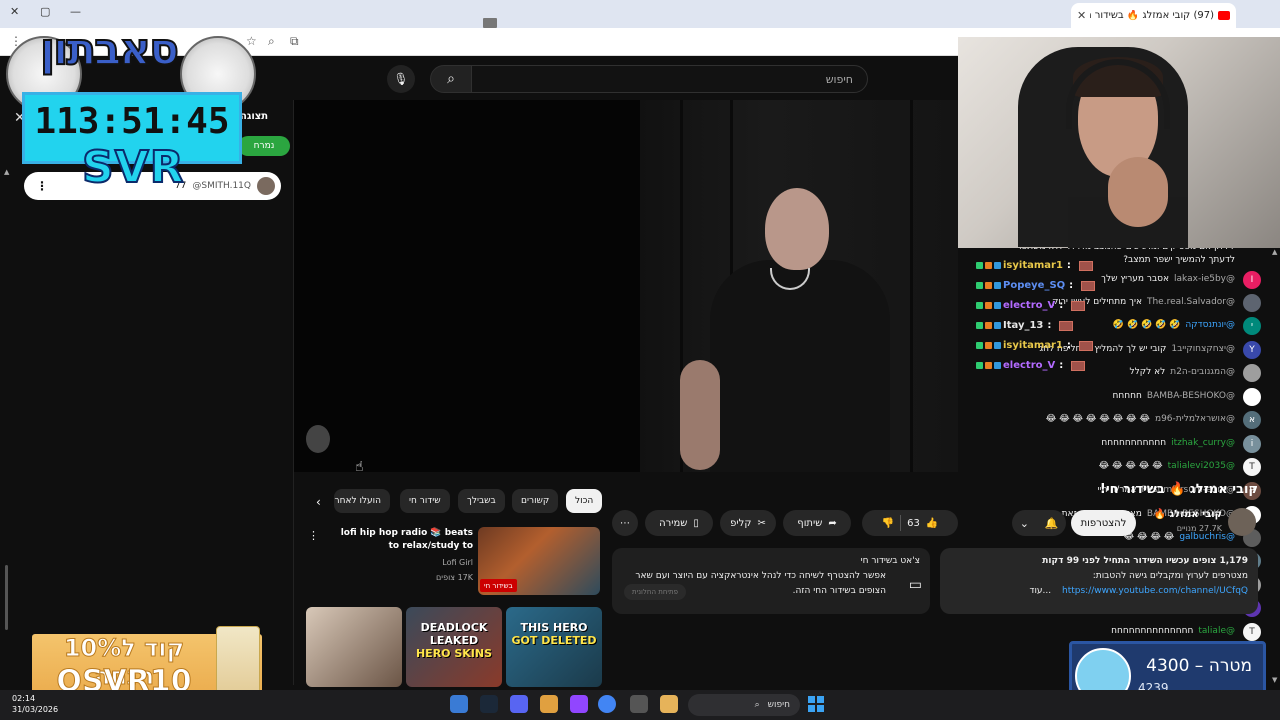 Image resolution: width=1280 pixels, height=720 pixels. I want to click on notifications-button: ⌄ 🔔, so click(1039, 523).